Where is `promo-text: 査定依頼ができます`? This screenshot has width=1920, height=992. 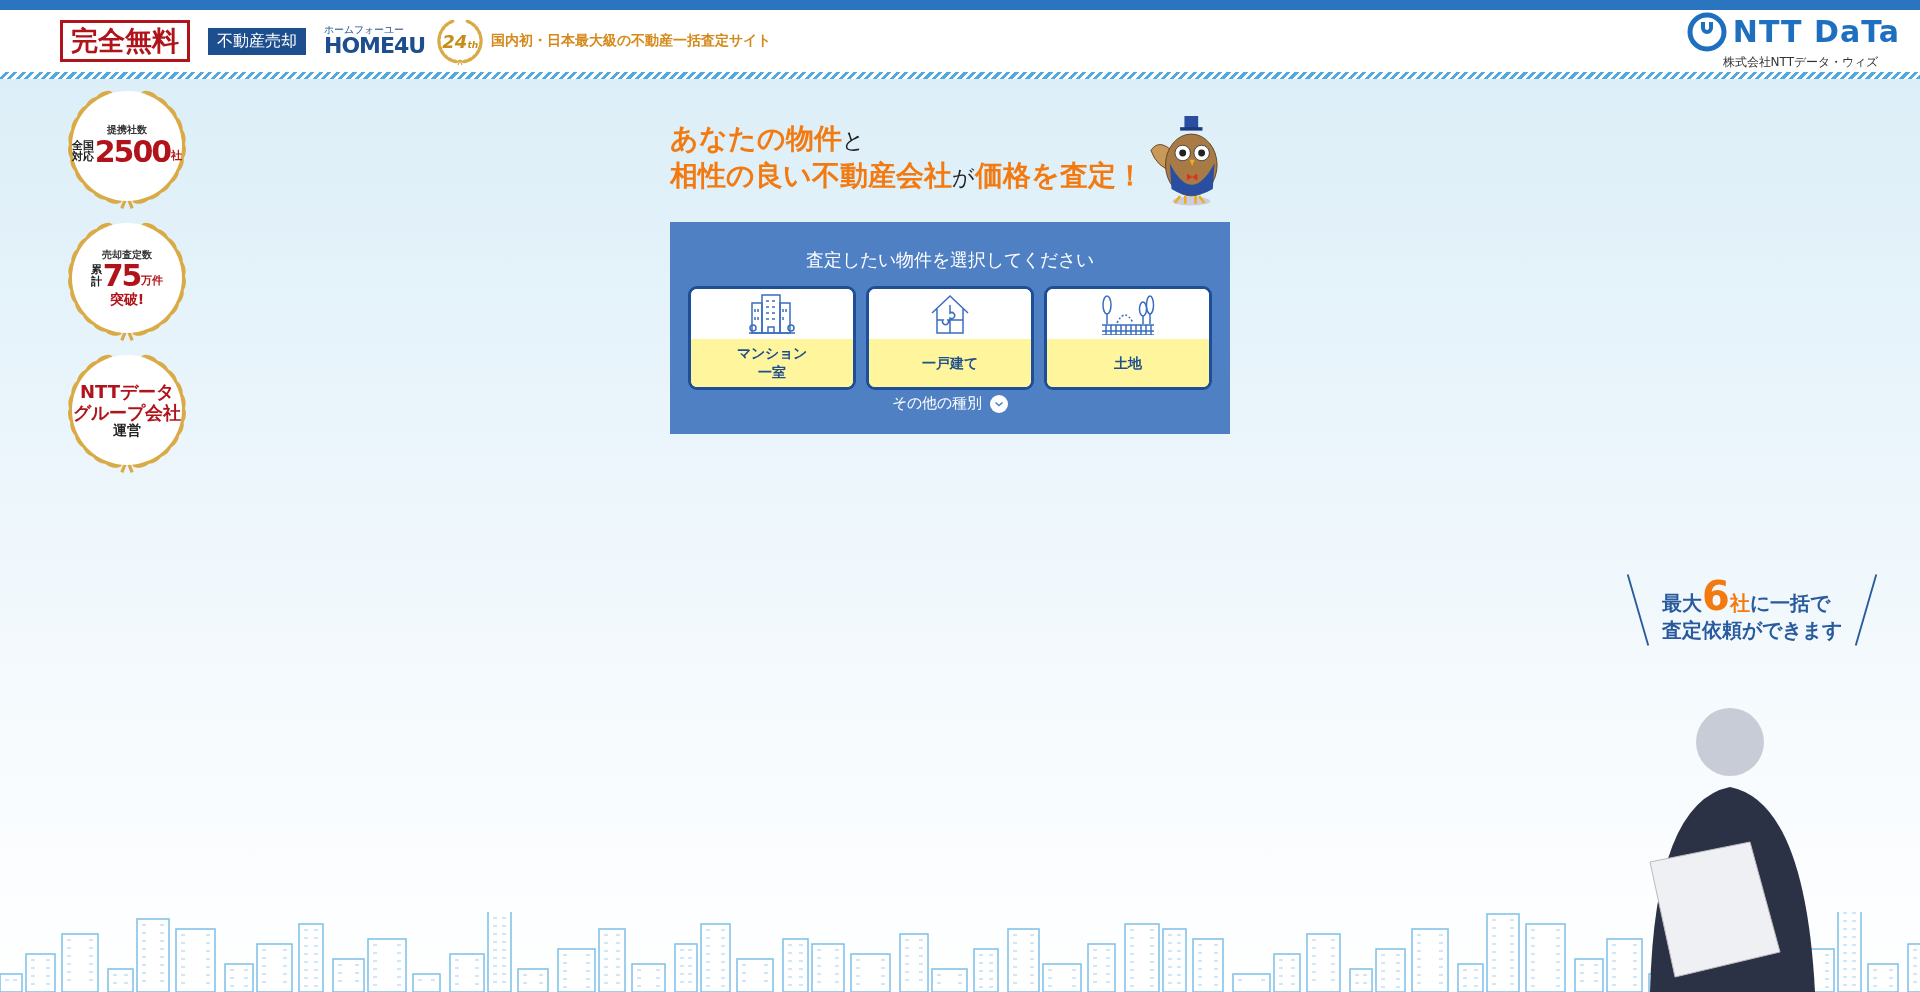 promo-text: 査定依頼ができます is located at coordinates (1752, 630).